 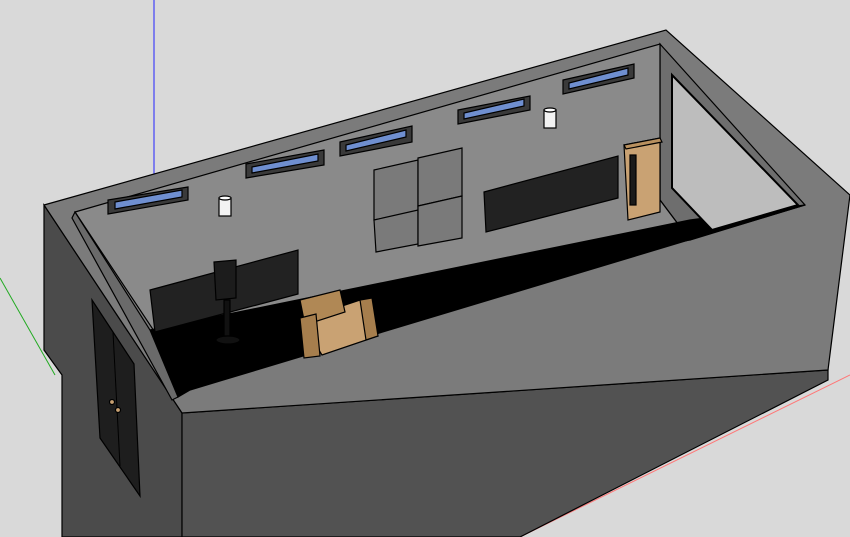 What do you see at coordinates (643, 179) in the screenshot?
I see `floor-standing-speaker` at bounding box center [643, 179].